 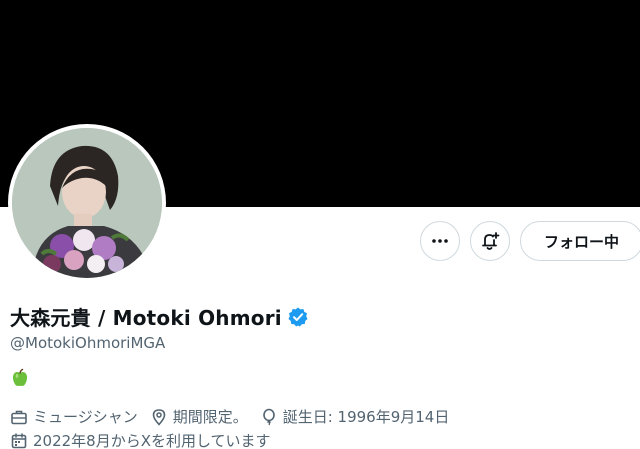 I want to click on joined-row: 2022年8月からXを利用しています, so click(x=146, y=439).